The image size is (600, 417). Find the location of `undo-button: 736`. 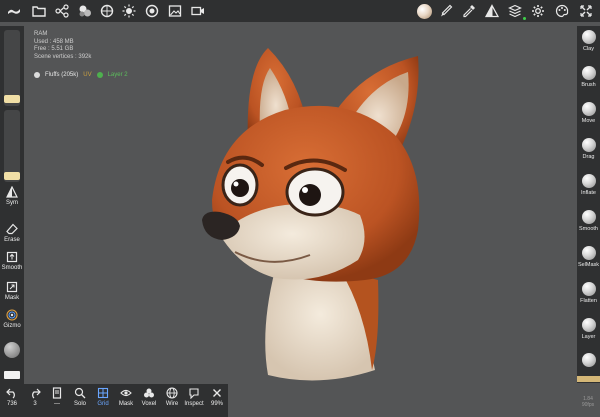

undo-button: 736 is located at coordinates (12, 397).